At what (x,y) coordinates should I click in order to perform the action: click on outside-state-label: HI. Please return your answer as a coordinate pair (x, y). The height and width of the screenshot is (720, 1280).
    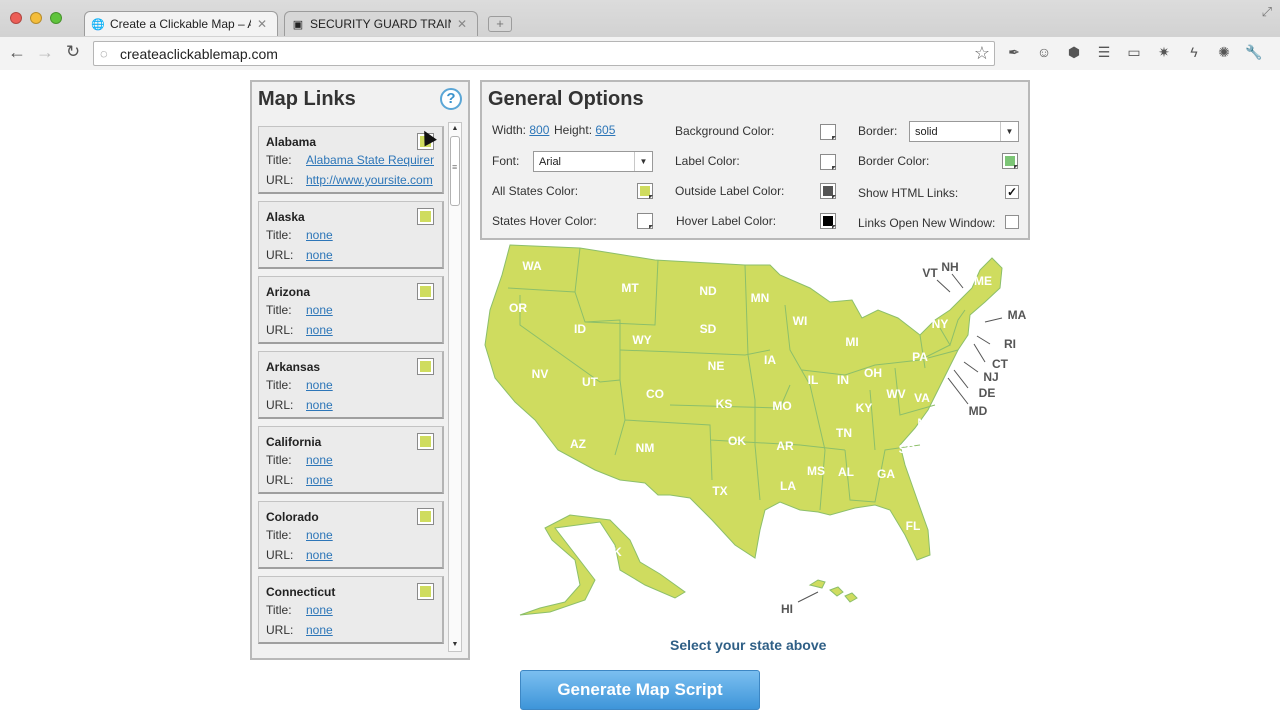
    Looking at the image, I should click on (787, 609).